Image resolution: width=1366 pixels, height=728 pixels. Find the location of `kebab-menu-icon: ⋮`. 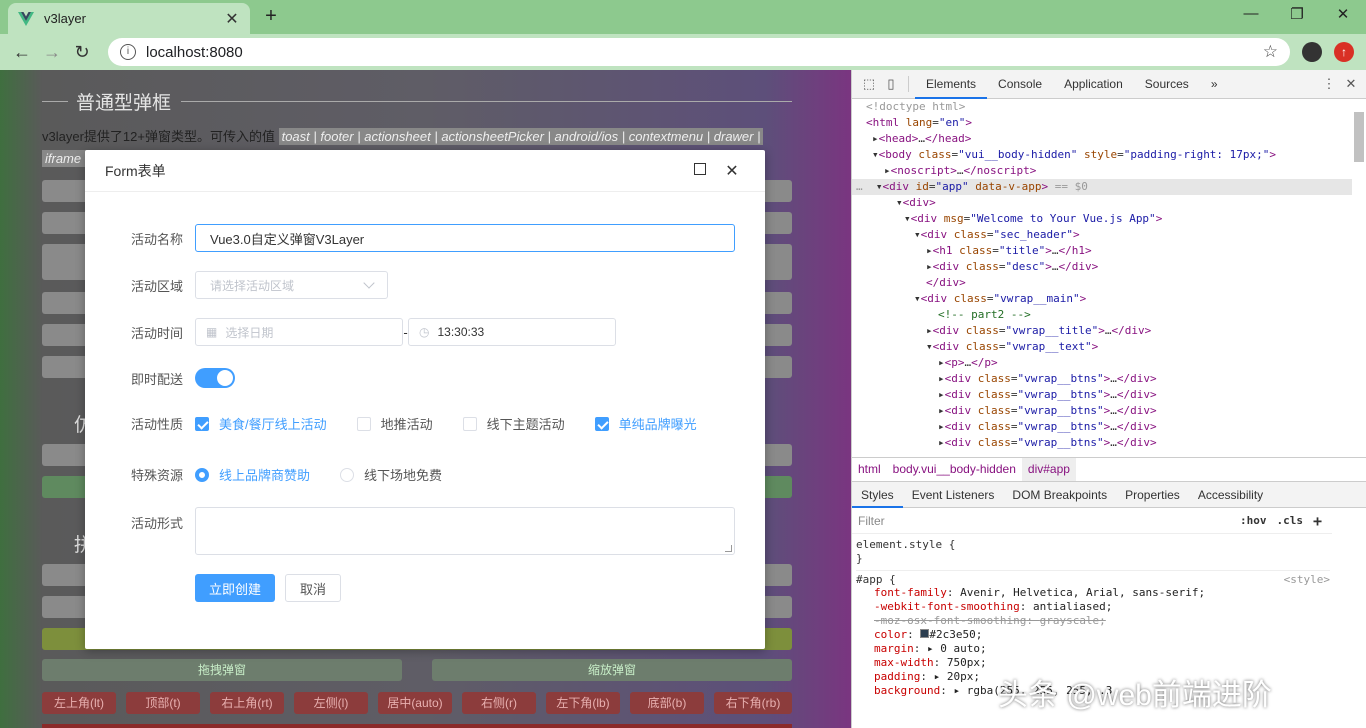

kebab-menu-icon: ⋮ is located at coordinates (1329, 84).